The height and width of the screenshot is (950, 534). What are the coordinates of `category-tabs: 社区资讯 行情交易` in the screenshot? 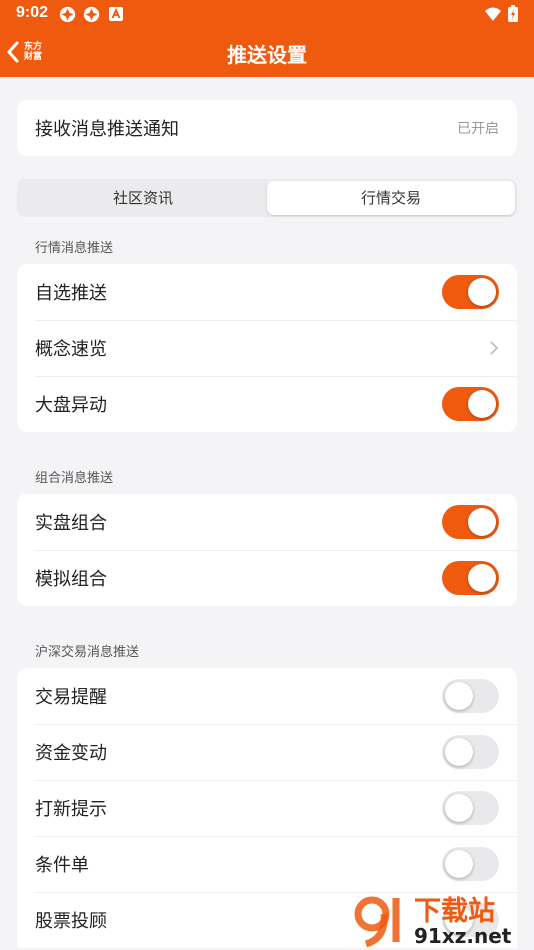 It's located at (267, 198).